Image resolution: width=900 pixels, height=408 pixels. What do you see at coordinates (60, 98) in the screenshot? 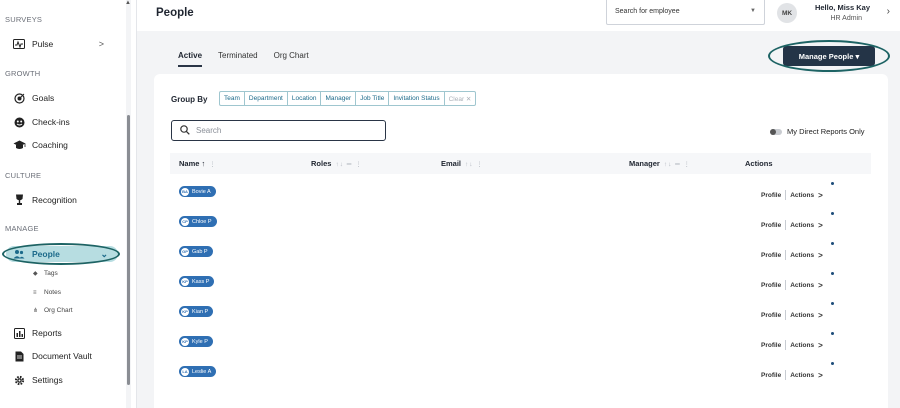
I see `sidebar-item-goals: Goals` at bounding box center [60, 98].